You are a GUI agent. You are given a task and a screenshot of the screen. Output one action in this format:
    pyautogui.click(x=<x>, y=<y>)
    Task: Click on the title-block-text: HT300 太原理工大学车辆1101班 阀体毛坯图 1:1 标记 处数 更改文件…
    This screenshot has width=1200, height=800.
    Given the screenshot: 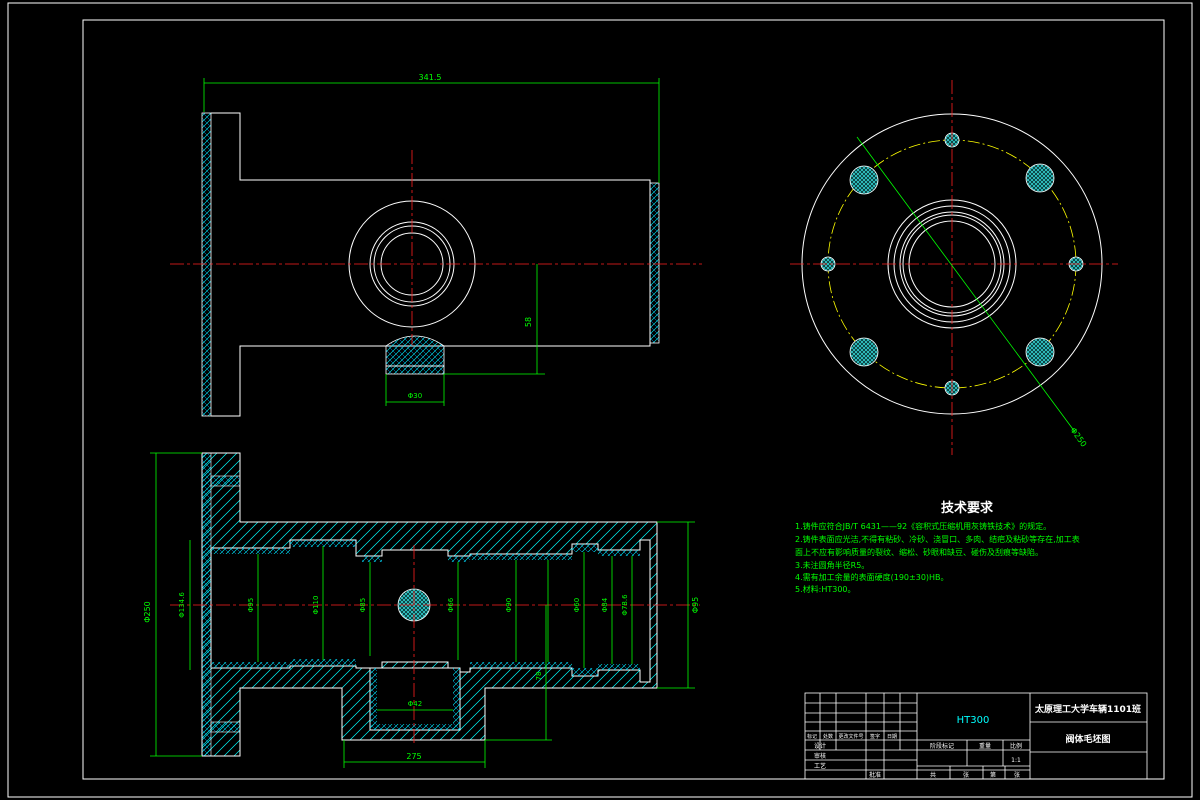 What is the action you would take?
    pyautogui.click(x=974, y=741)
    